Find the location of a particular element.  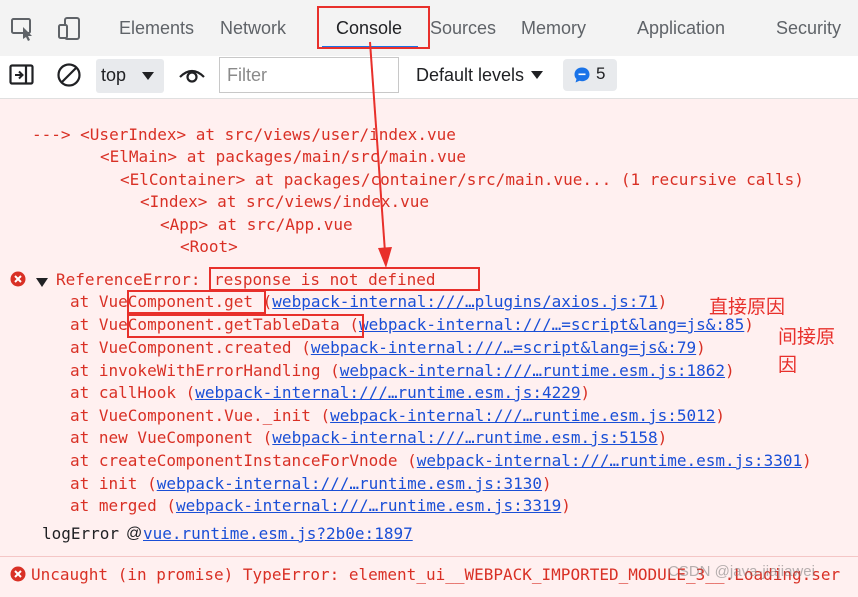

log-error-at: @ is located at coordinates (134, 533).